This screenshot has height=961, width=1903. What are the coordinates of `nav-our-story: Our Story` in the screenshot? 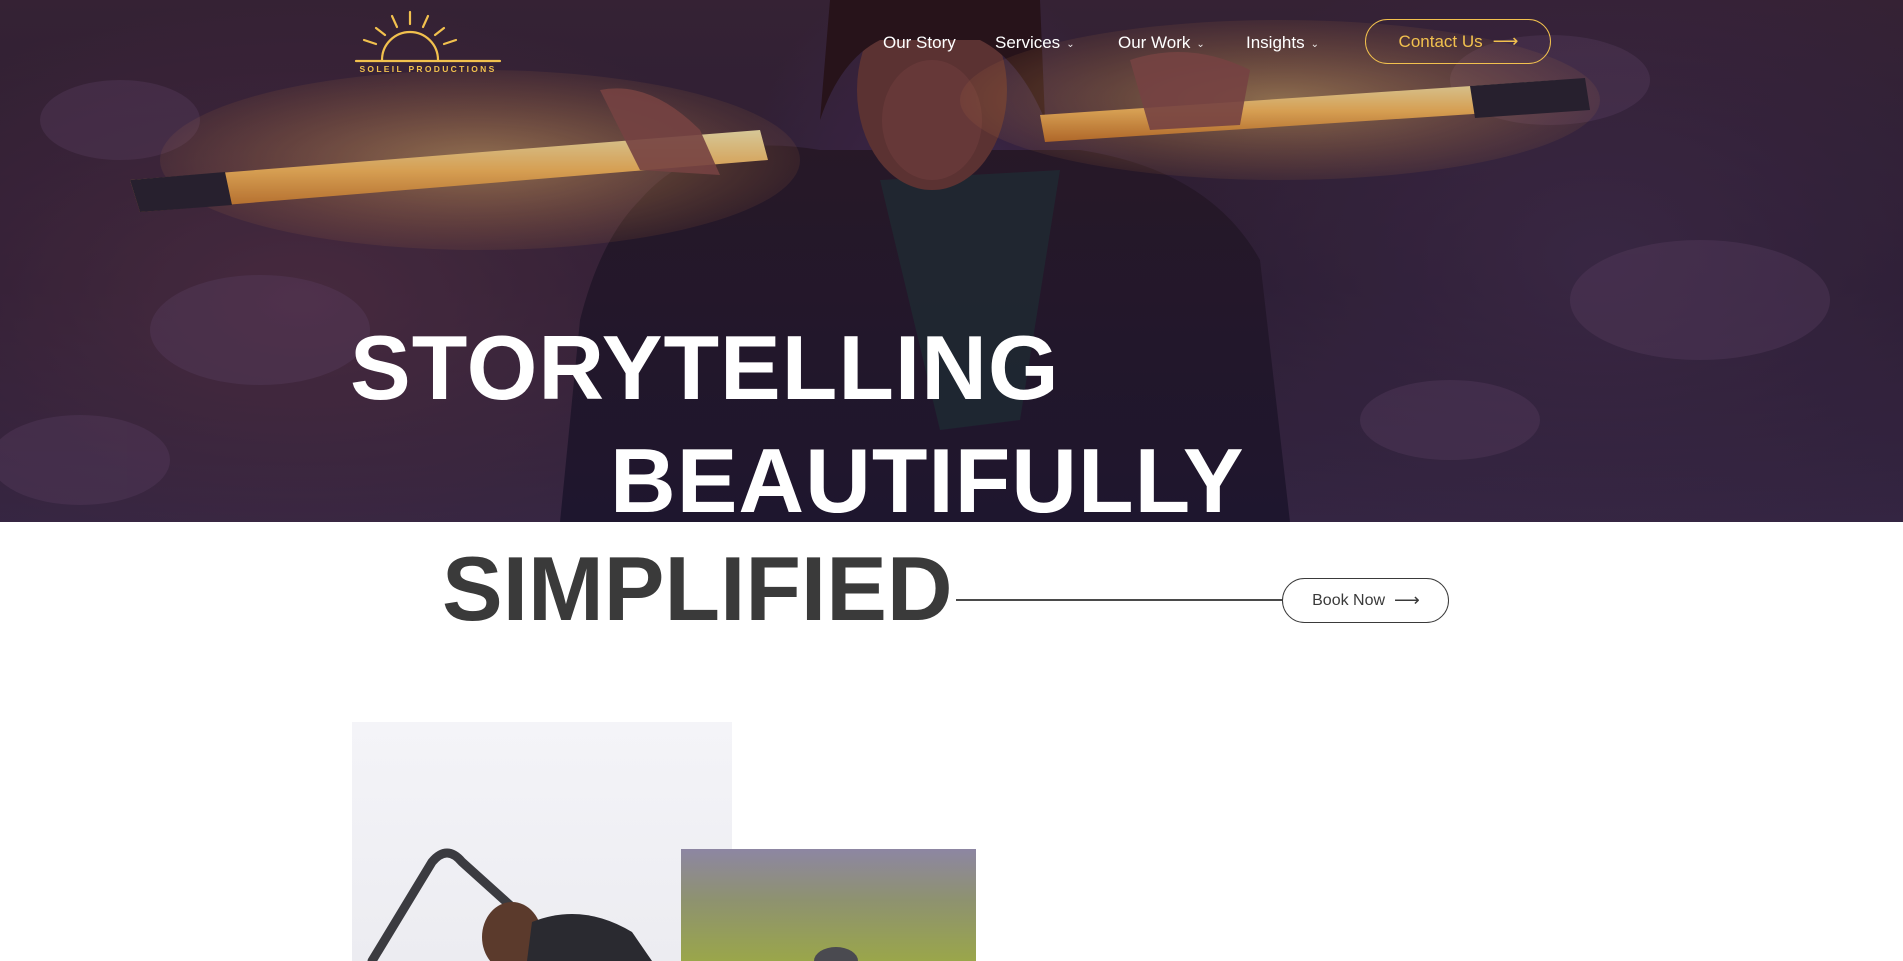 It's located at (919, 43).